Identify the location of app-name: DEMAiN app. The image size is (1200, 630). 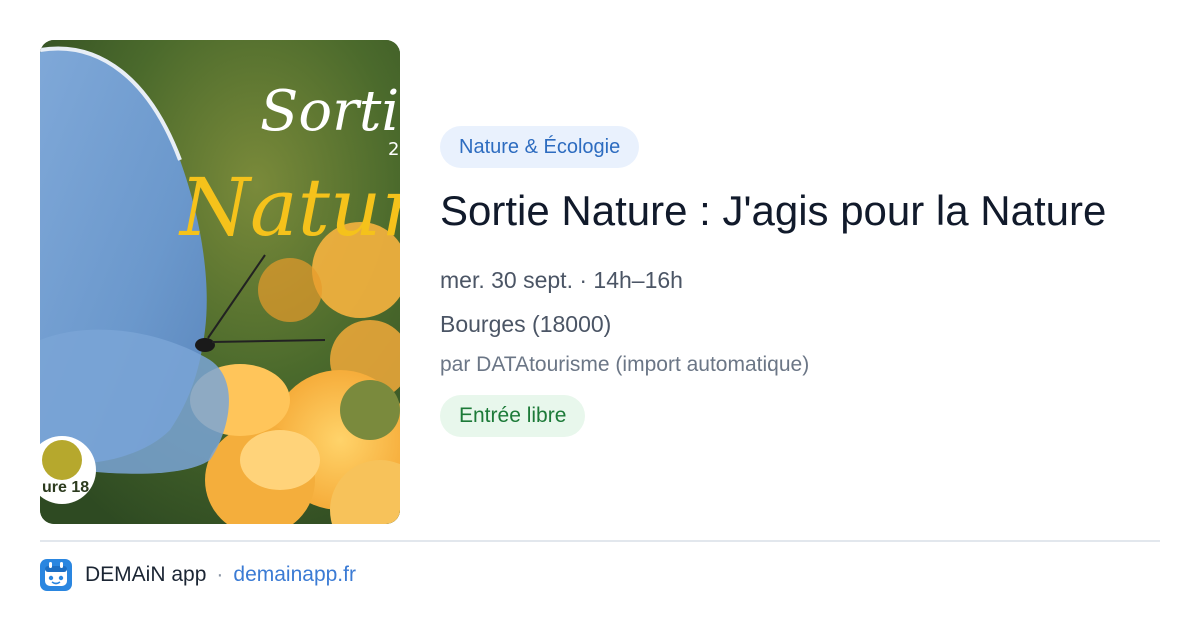
(146, 574).